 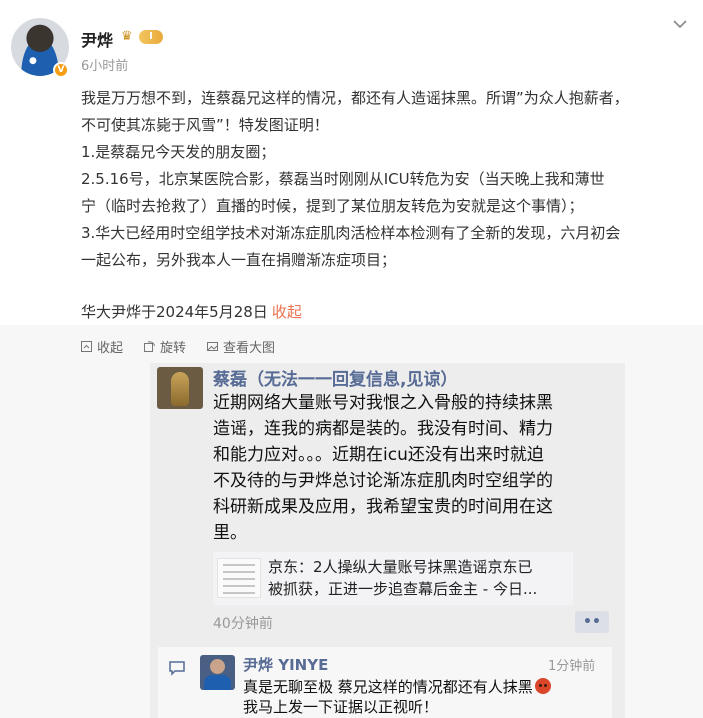 What do you see at coordinates (383, 507) in the screenshot?
I see `moment-line: 科研新成果及应用，我希望宝贵的时间用在这` at bounding box center [383, 507].